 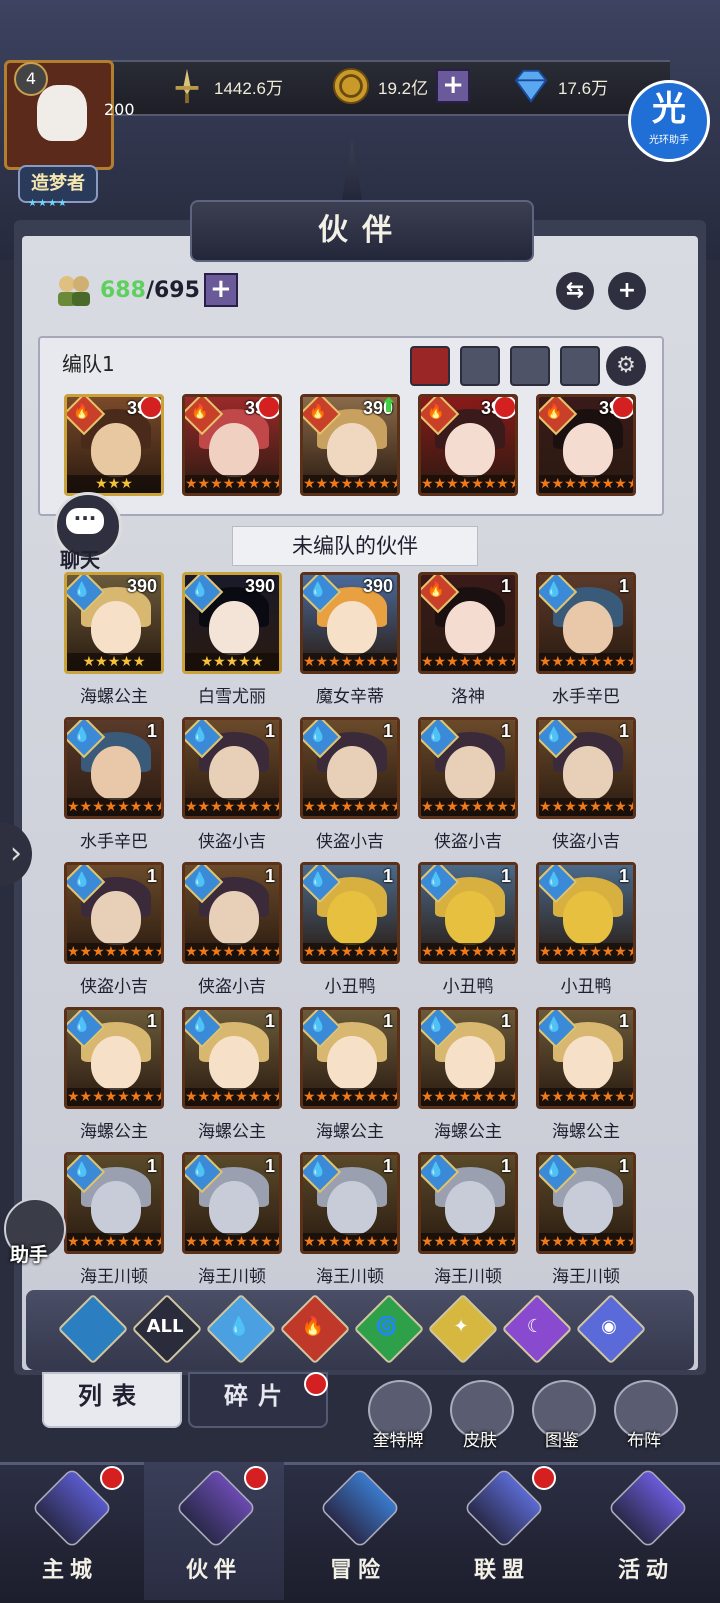 What do you see at coordinates (626, 366) in the screenshot?
I see `team-settings-gear-icon: ⚙` at bounding box center [626, 366].